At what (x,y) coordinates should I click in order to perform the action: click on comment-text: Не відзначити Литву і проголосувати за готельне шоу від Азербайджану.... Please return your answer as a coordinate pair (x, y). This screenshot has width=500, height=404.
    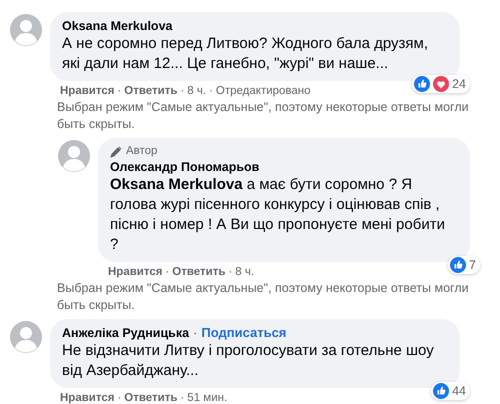
    Looking at the image, I should click on (248, 361).